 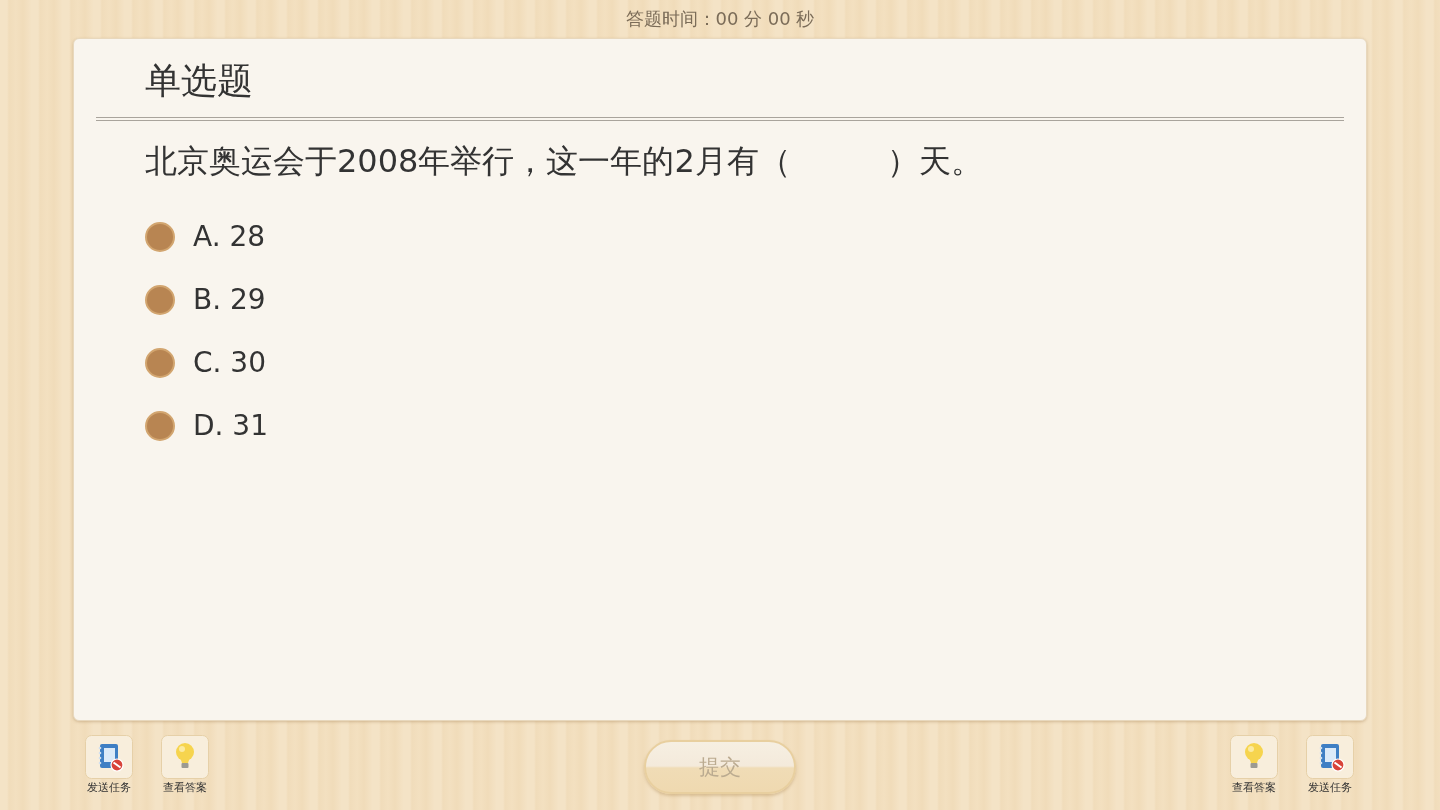 What do you see at coordinates (720, 19) in the screenshot?
I see `answer-timer: 答题时间：00 分 00 秒` at bounding box center [720, 19].